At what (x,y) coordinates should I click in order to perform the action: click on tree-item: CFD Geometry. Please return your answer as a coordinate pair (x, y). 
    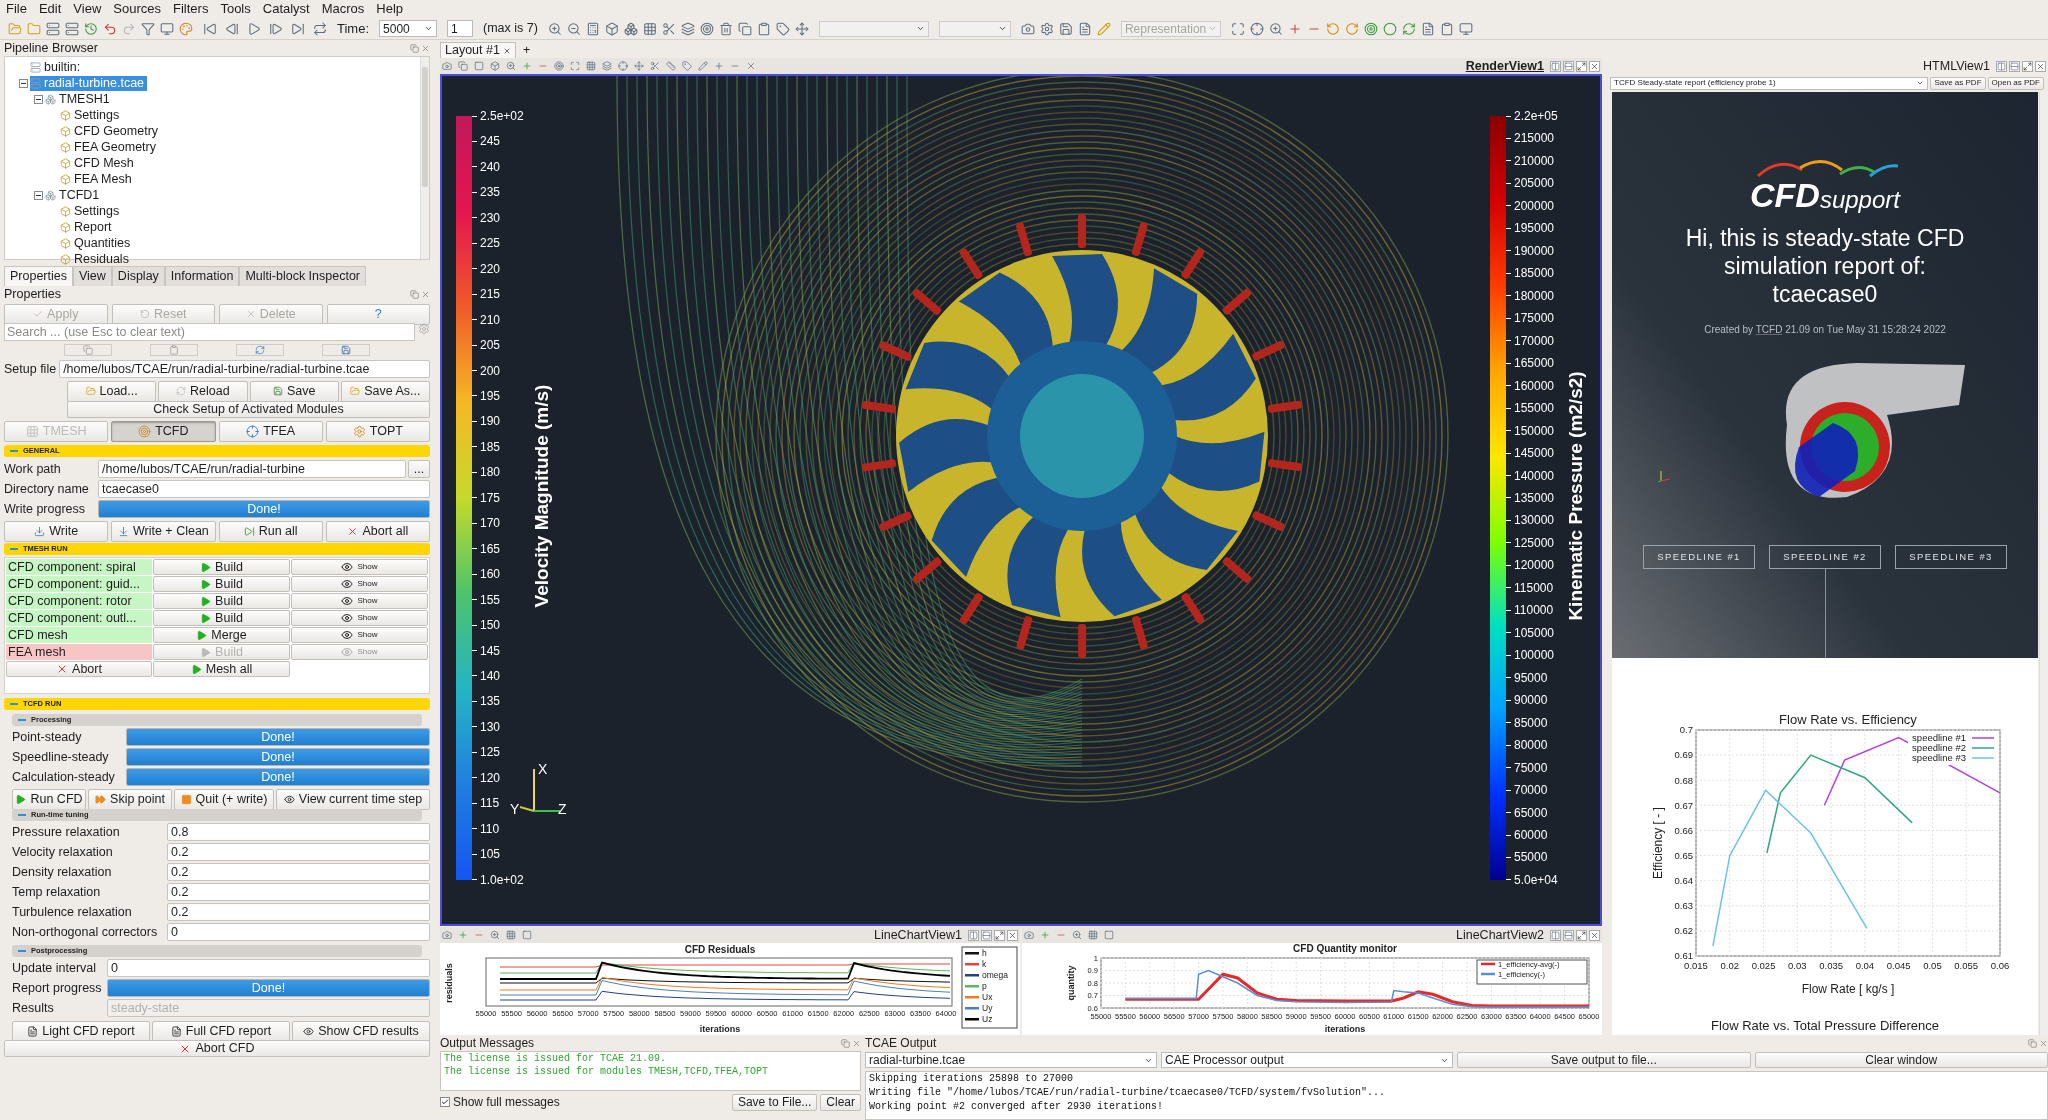
    Looking at the image, I should click on (111, 131).